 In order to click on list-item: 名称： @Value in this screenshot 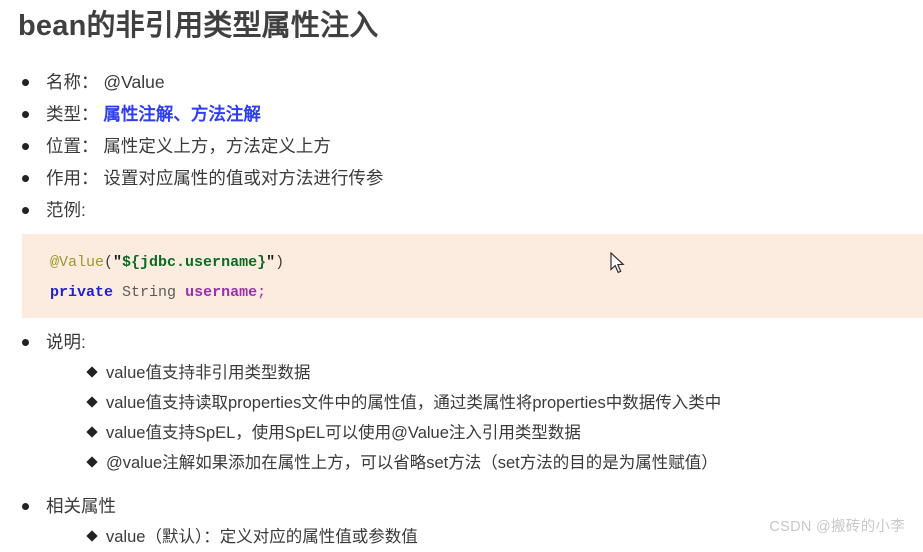, I will do `click(461, 82)`.